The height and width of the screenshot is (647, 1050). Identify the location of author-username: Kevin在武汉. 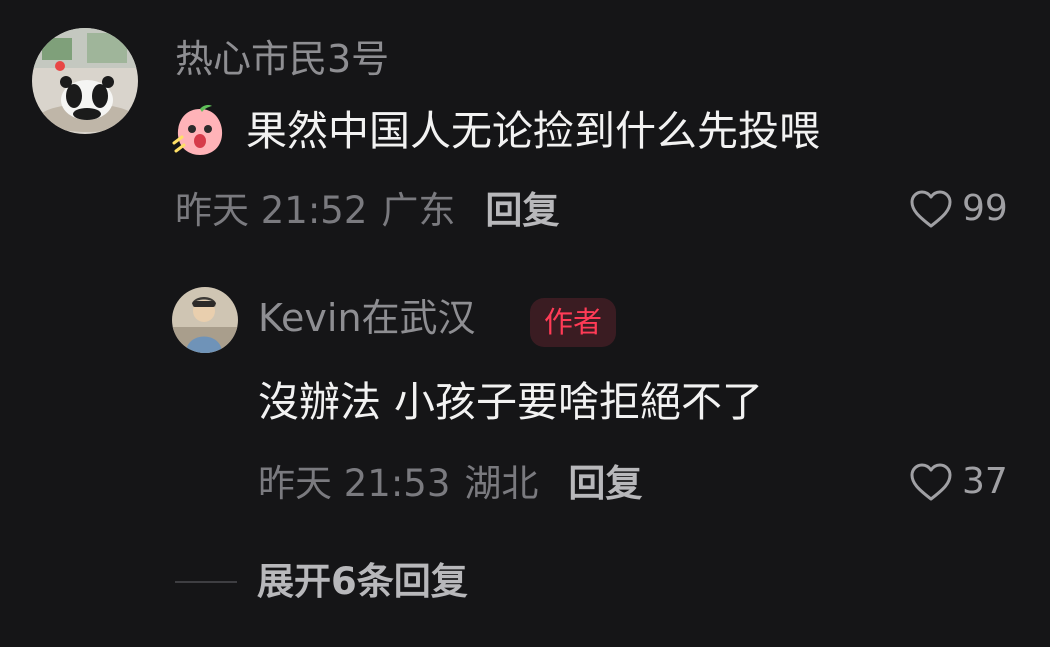
(367, 318).